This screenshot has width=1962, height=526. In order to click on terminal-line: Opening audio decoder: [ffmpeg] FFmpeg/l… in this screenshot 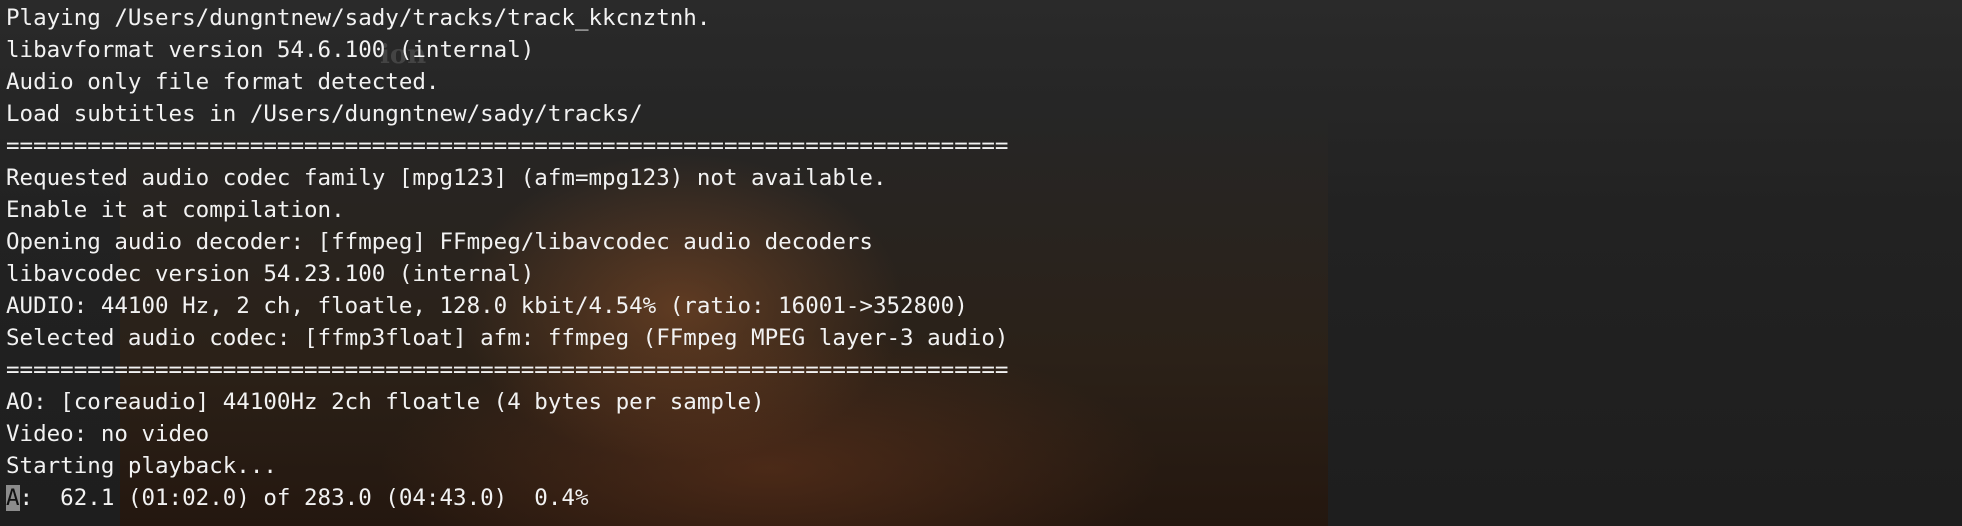, I will do `click(439, 242)`.